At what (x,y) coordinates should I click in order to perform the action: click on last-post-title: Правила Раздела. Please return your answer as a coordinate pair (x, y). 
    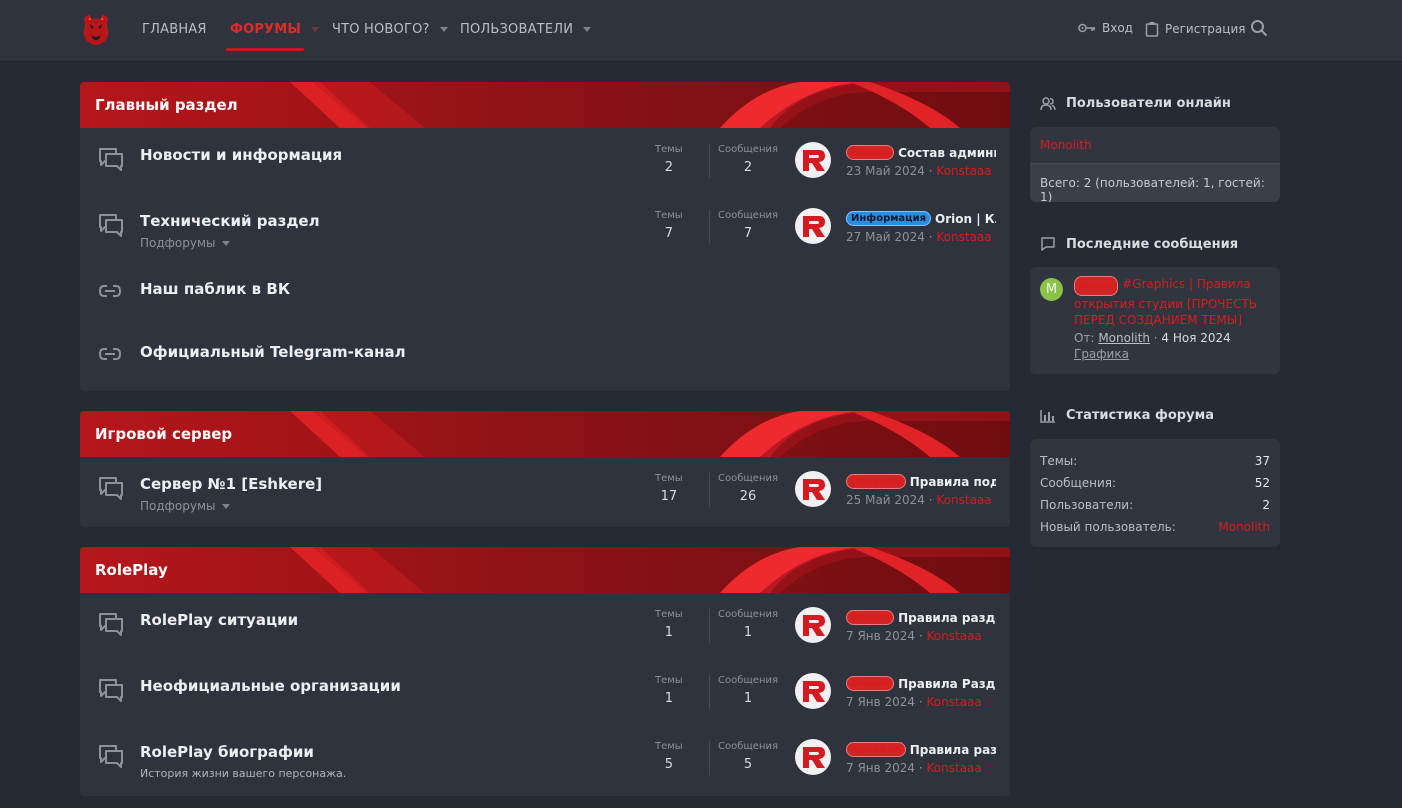
    Looking at the image, I should click on (947, 684).